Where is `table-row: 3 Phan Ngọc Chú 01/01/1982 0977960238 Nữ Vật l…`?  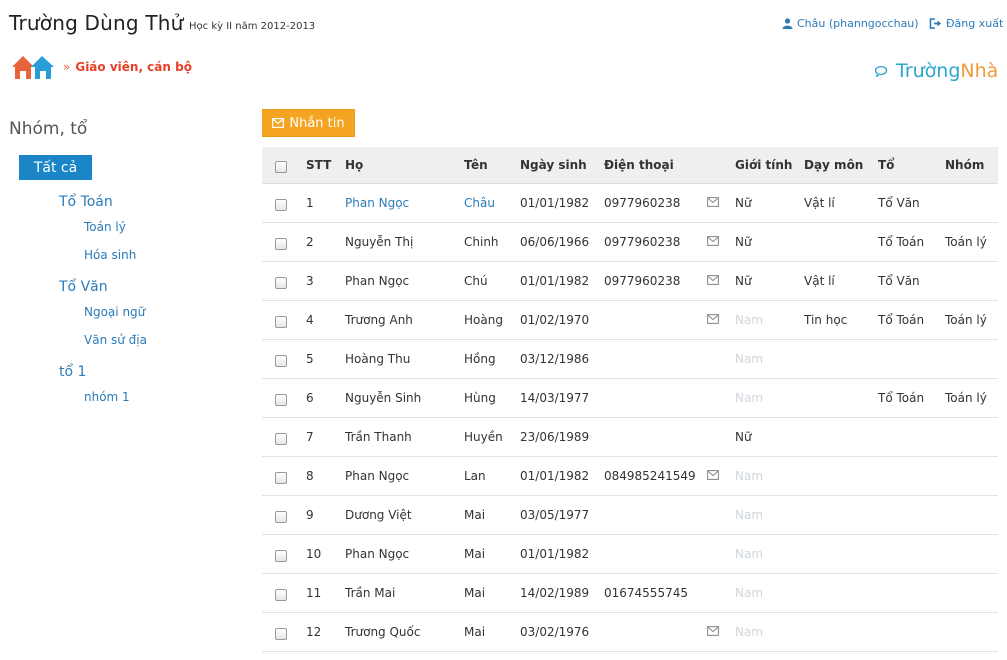 table-row: 3 Phan Ngọc Chú 01/01/1982 0977960238 Nữ Vật l… is located at coordinates (630, 281).